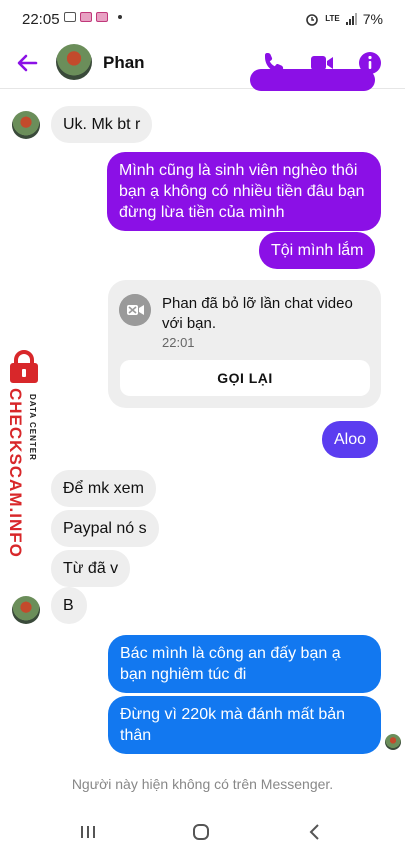 This screenshot has height=855, width=405. What do you see at coordinates (312, 80) in the screenshot?
I see `message-bubble-partial` at bounding box center [312, 80].